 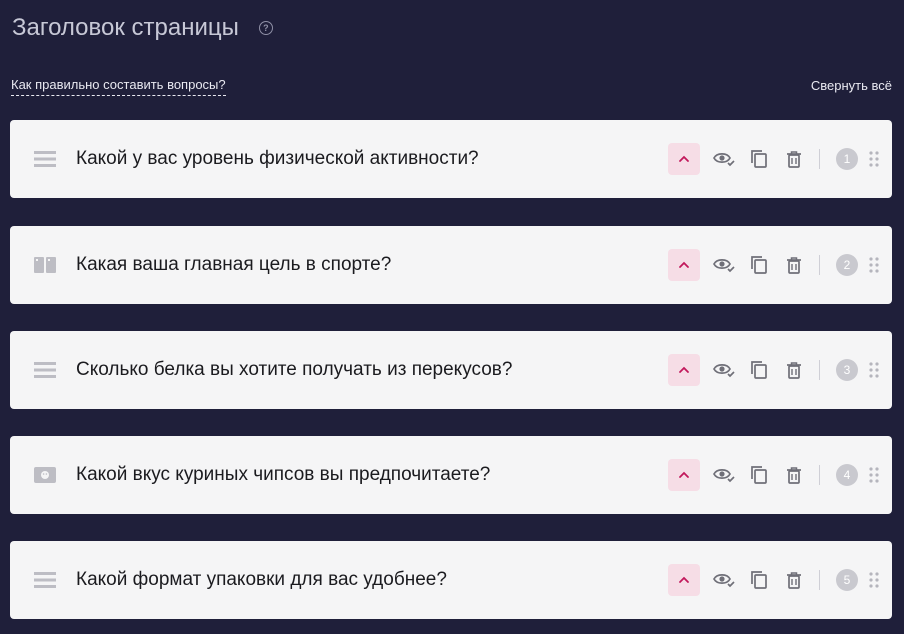 I want to click on question-card: Какой формат упаковки для вас удобнее? 5, so click(x=451, y=580).